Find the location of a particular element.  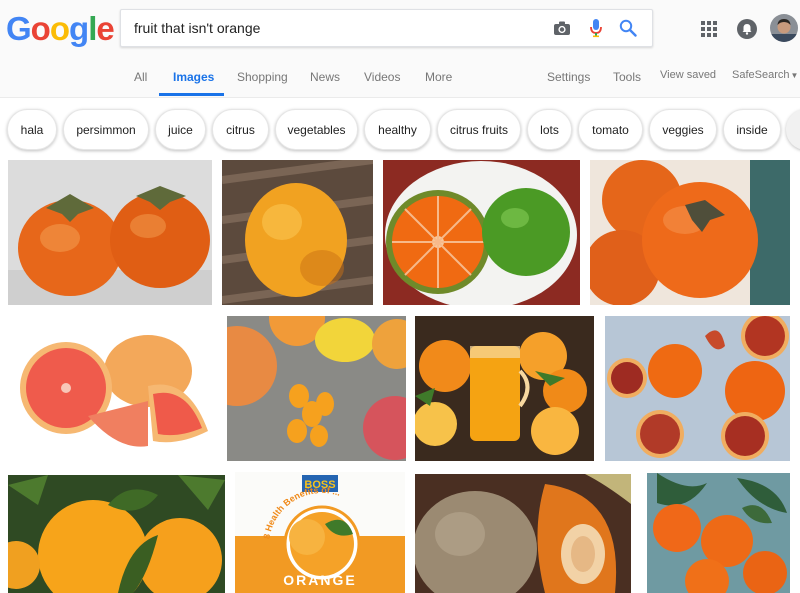

image-result-hala-fruit is located at coordinates (523, 533).